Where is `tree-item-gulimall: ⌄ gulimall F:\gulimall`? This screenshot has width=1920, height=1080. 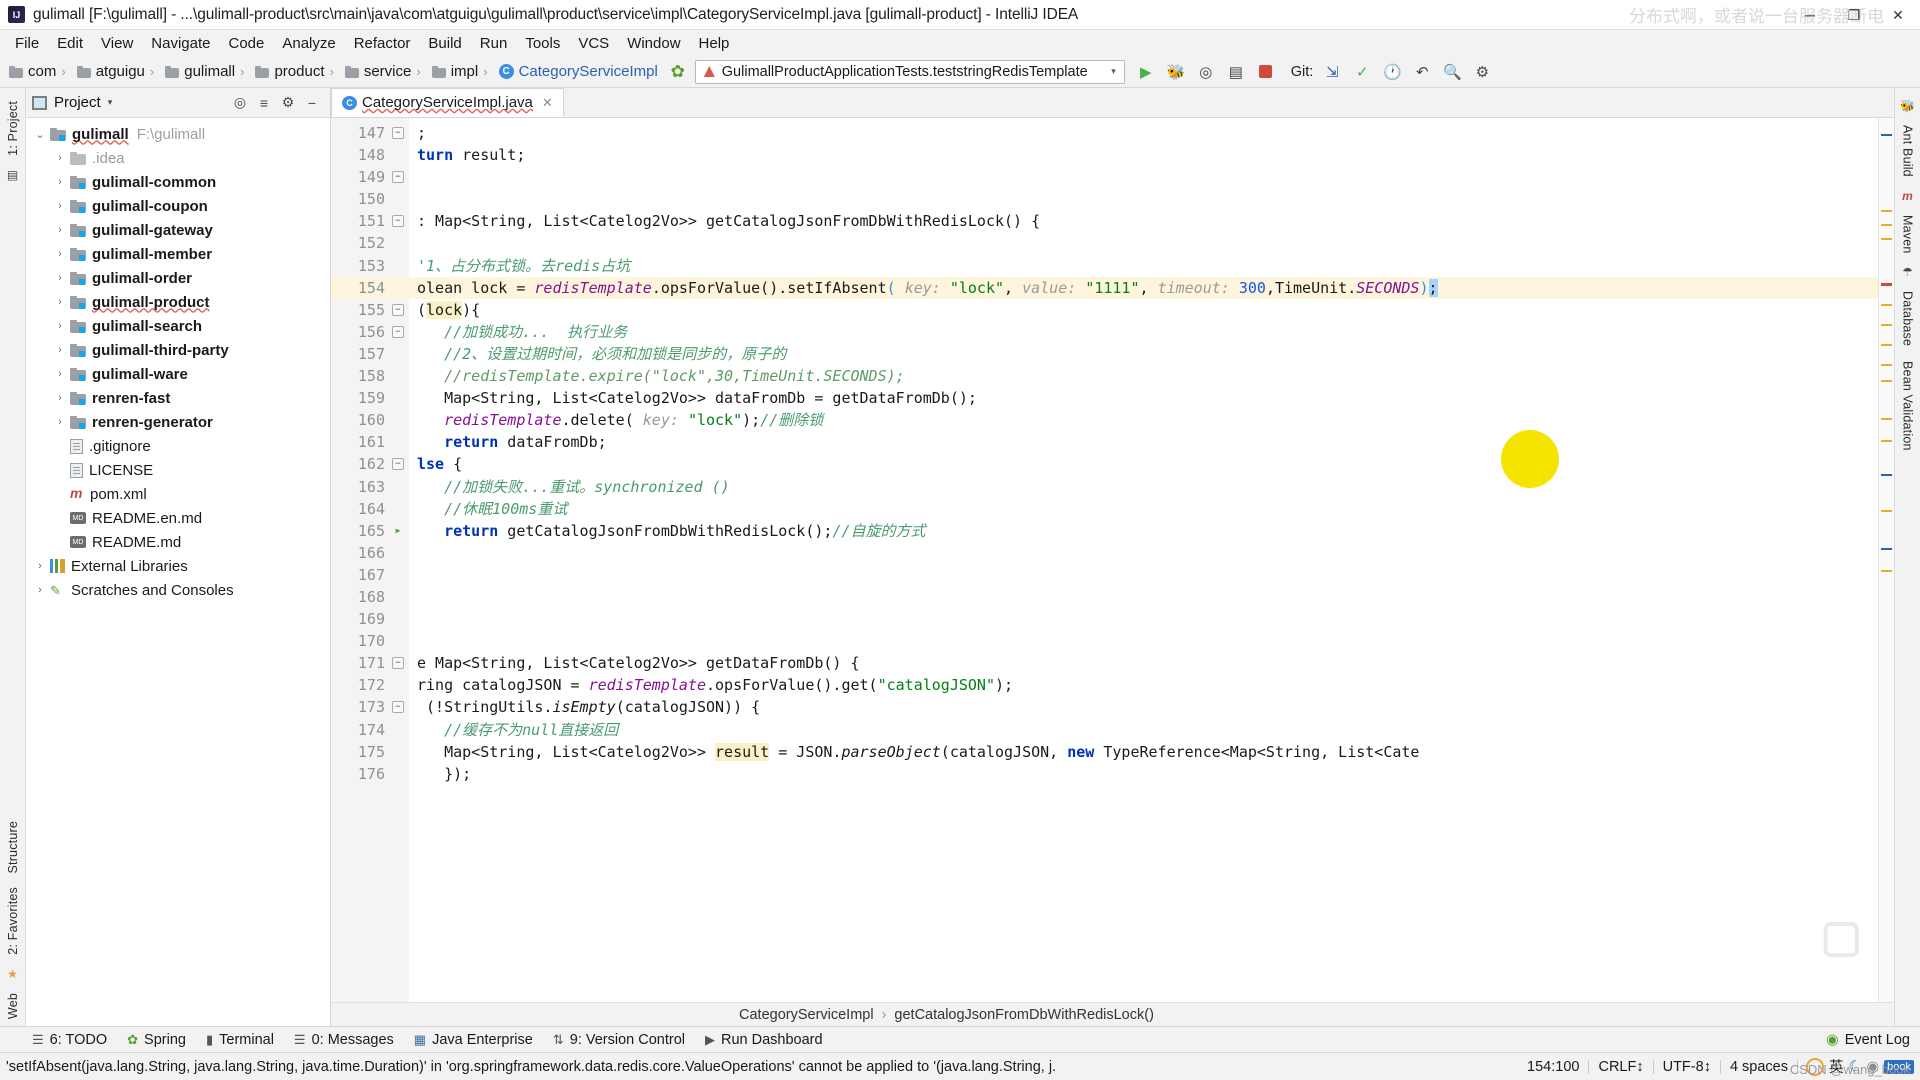 tree-item-gulimall: ⌄ gulimall F:\gulimall is located at coordinates (178, 134).